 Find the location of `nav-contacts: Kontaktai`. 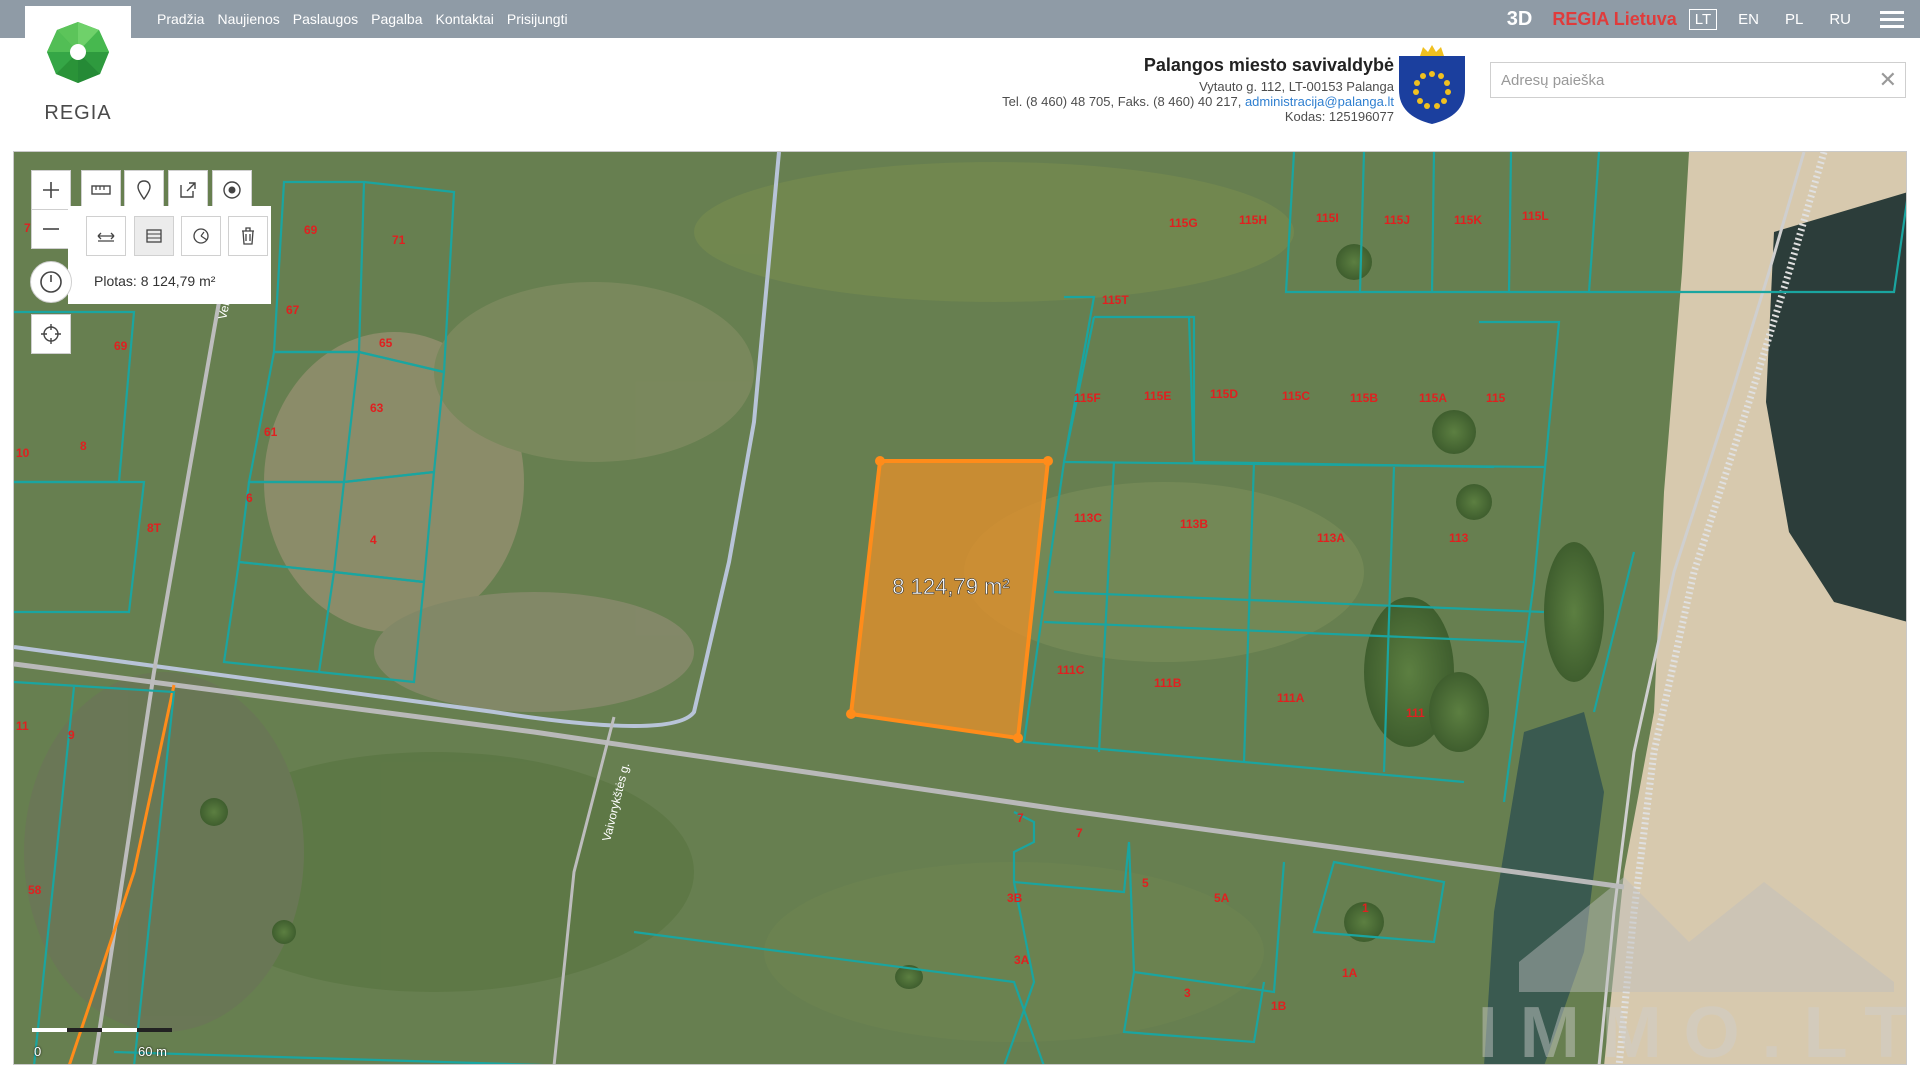

nav-contacts: Kontaktai is located at coordinates (465, 19).